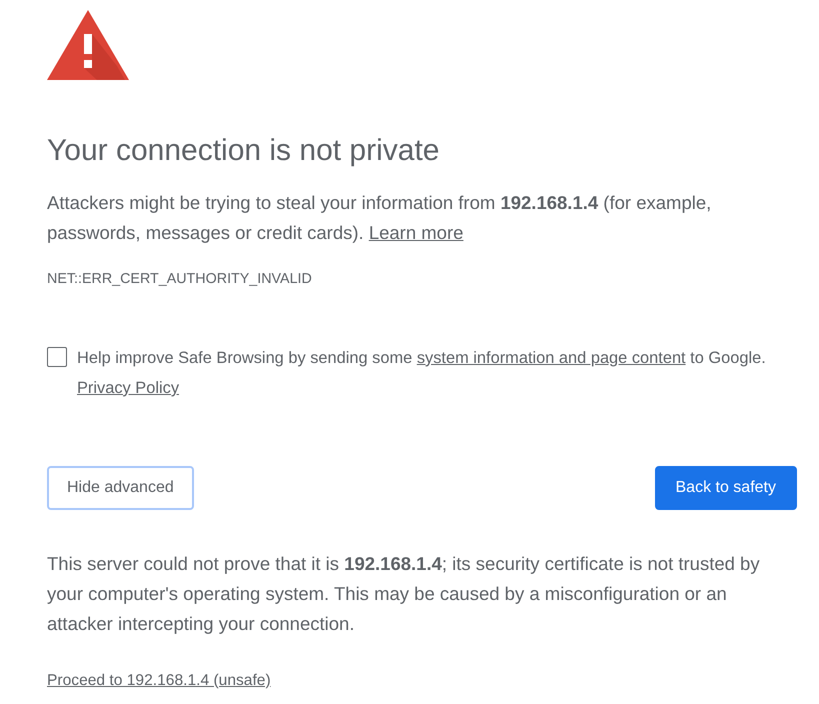 The width and height of the screenshot is (819, 704). Describe the element at coordinates (551, 358) in the screenshot. I see `system-info-link: system information and page content` at that location.